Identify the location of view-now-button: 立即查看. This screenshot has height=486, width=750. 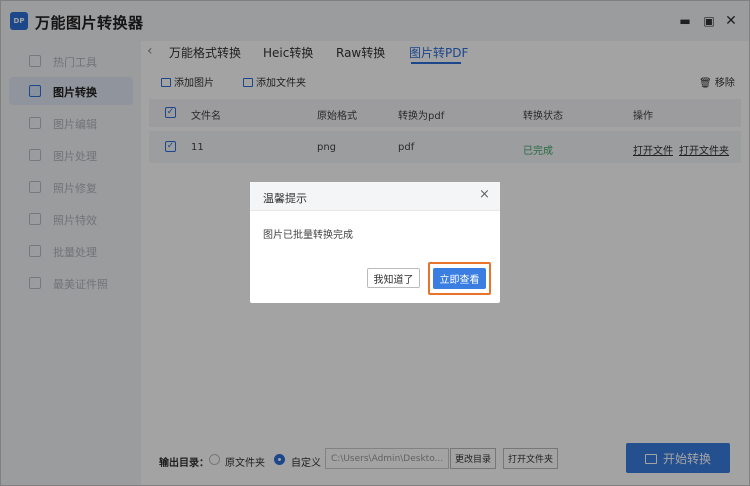
(459, 278).